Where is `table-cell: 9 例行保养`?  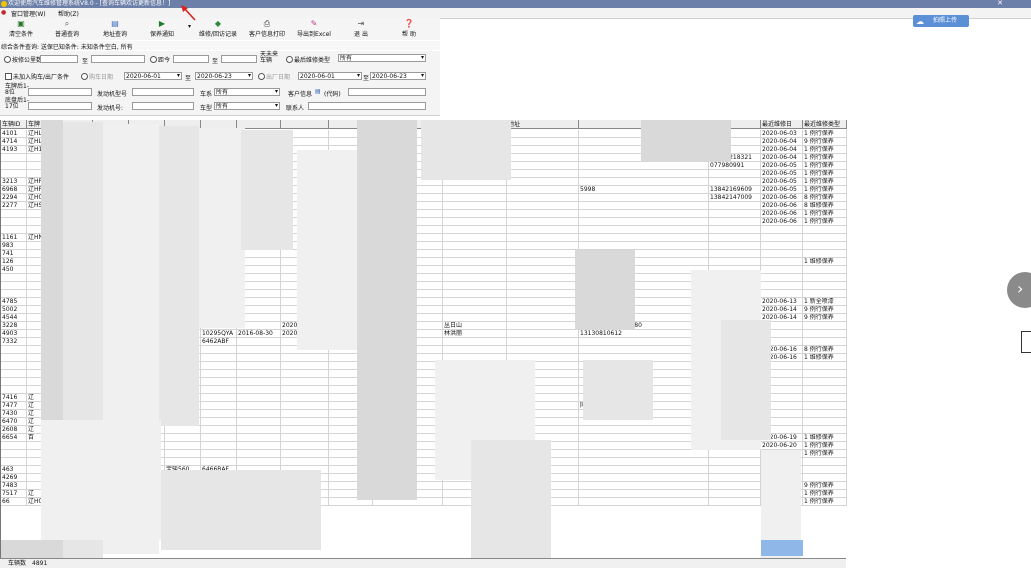 table-cell: 9 例行保养 is located at coordinates (825, 142).